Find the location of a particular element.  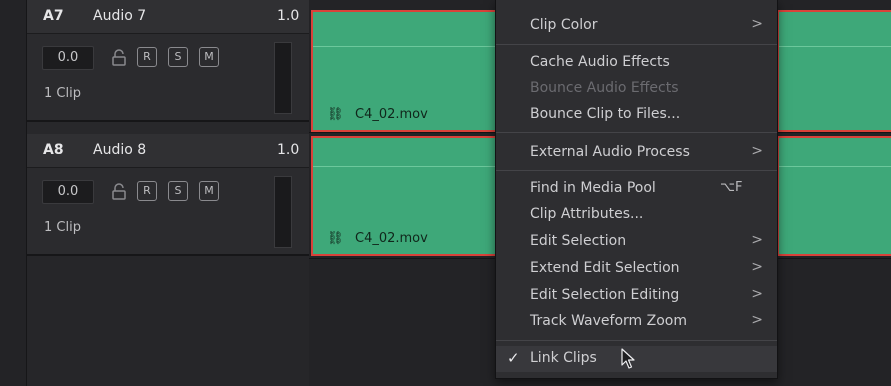

track-header-a7: A7 Audio 7 1.0 0.0 R S M 1 Clip is located at coordinates (168, 61).